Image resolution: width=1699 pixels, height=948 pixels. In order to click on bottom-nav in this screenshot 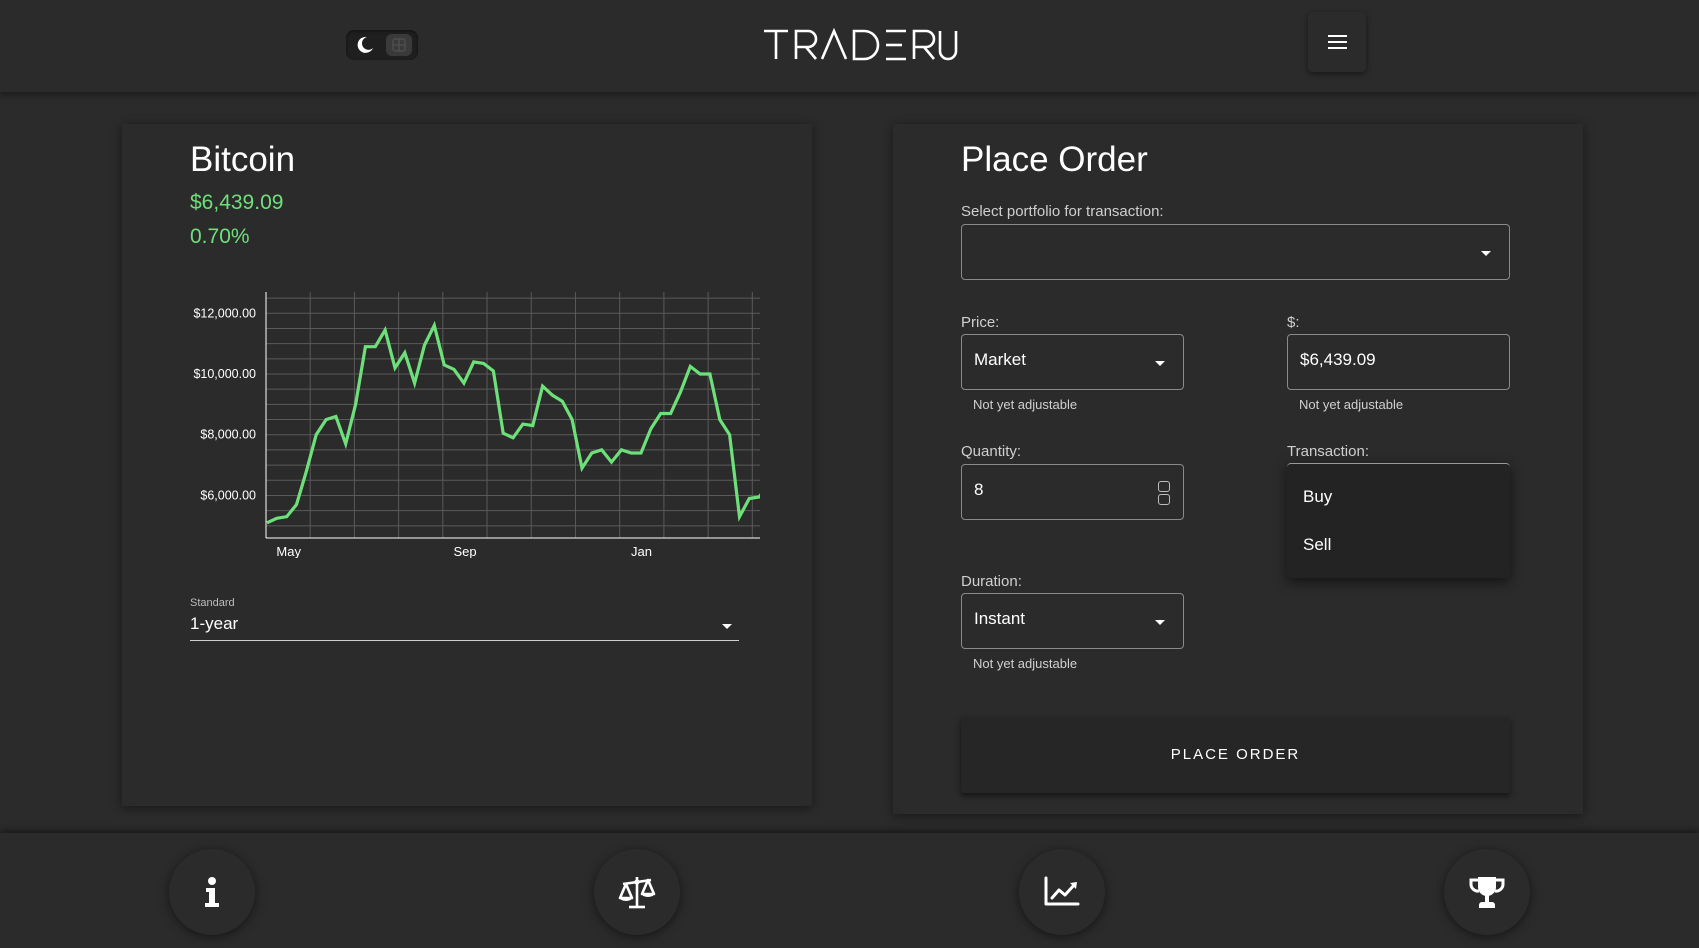, I will do `click(849, 890)`.